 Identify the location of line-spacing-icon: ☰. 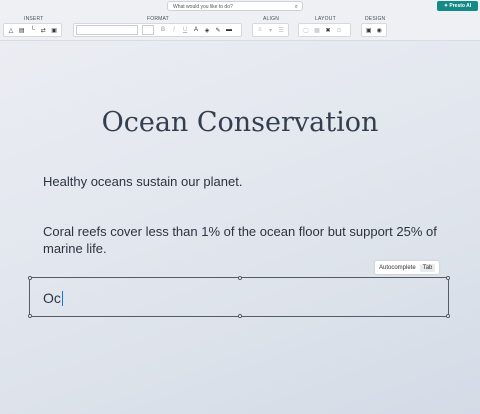
(281, 30).